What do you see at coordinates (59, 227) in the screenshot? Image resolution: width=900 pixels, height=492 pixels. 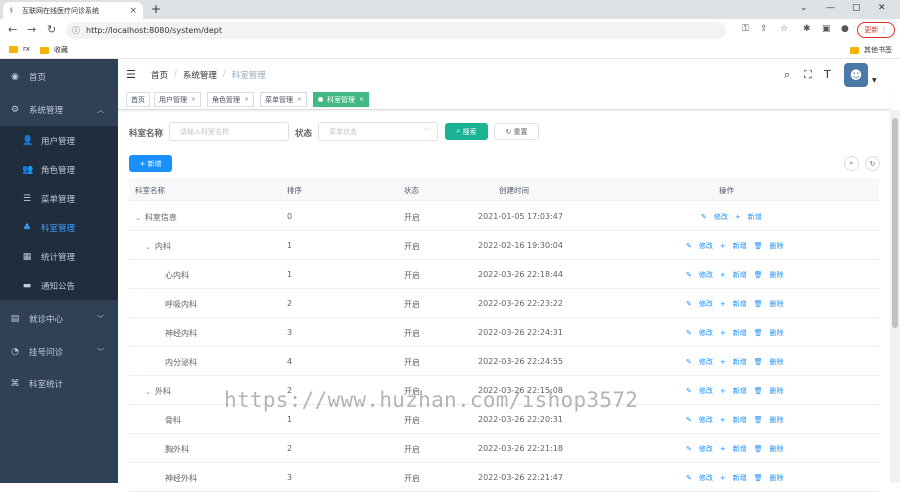 I see `sidebar-item-dept: ♣ 科室管理` at bounding box center [59, 227].